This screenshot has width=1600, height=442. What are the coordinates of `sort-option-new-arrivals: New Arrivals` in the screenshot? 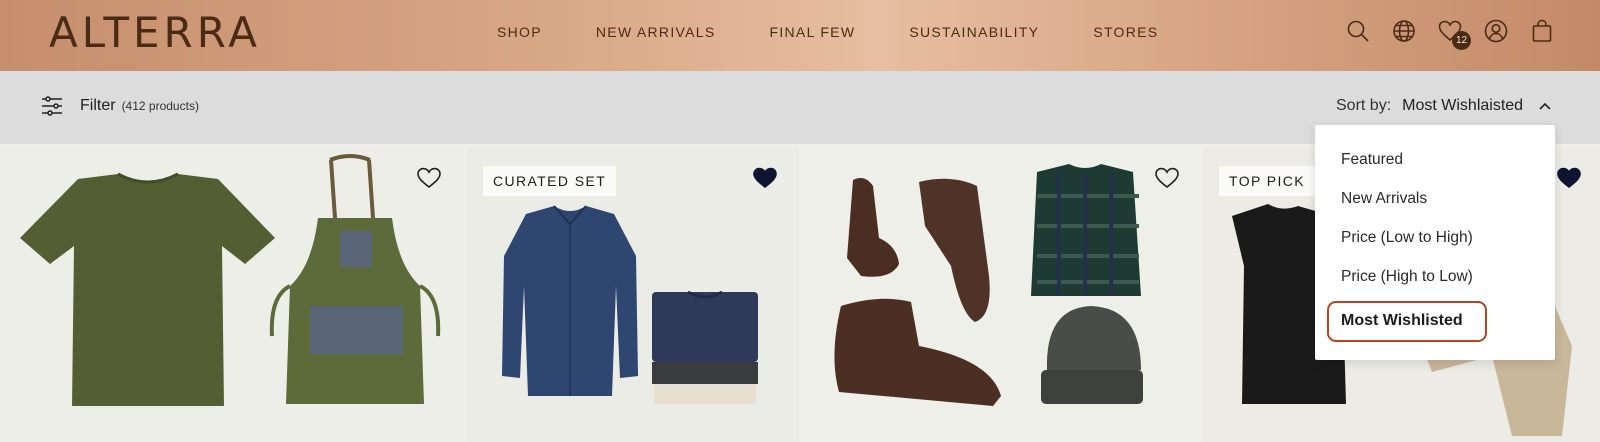 It's located at (1384, 199).